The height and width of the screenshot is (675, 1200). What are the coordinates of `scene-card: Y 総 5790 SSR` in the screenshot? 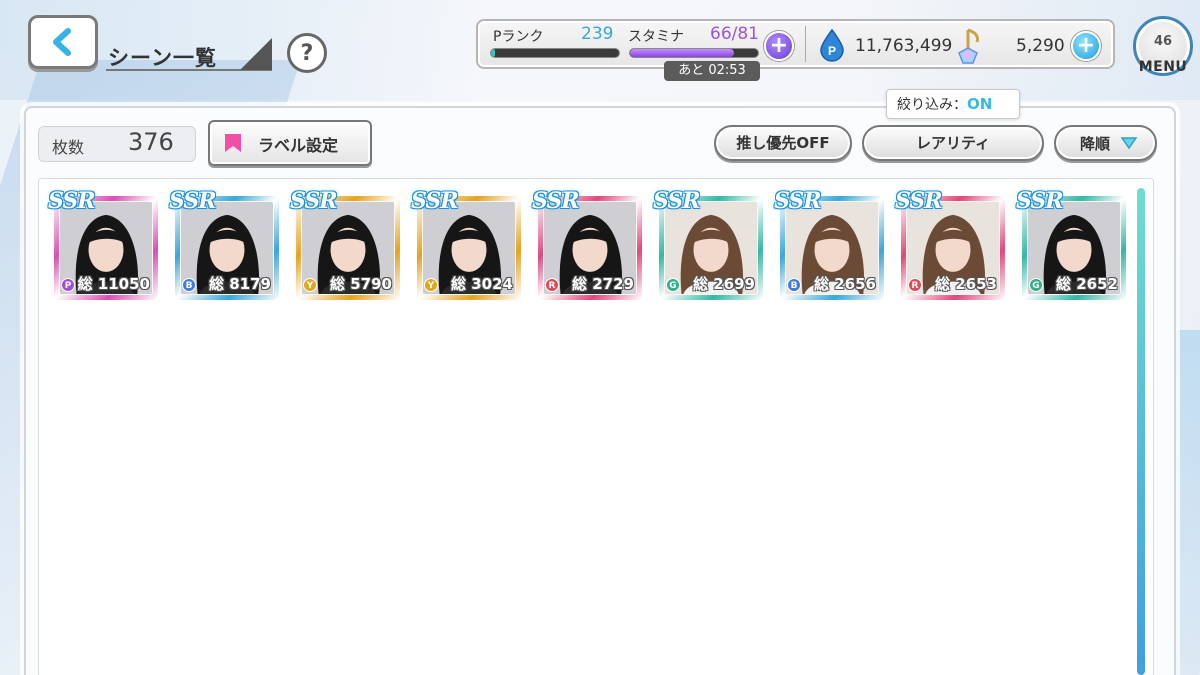 It's located at (345, 244).